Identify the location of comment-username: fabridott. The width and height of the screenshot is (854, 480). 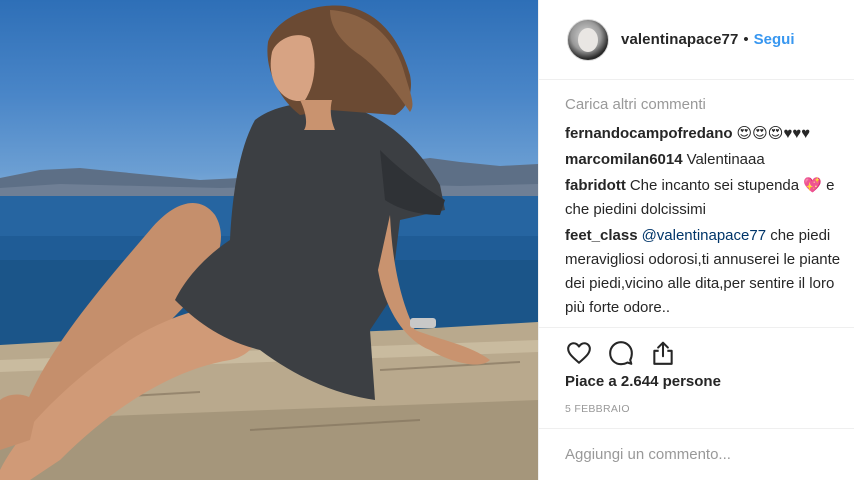
(595, 185).